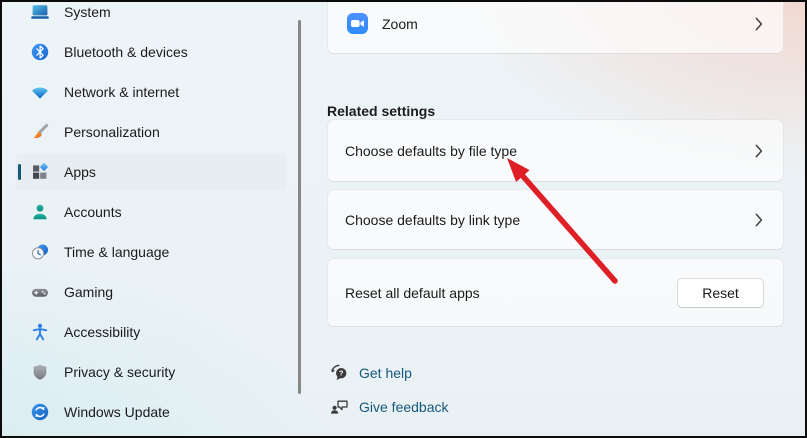 The height and width of the screenshot is (438, 807). Describe the element at coordinates (151, 172) in the screenshot. I see `sidebar-item-apps: Apps` at that location.